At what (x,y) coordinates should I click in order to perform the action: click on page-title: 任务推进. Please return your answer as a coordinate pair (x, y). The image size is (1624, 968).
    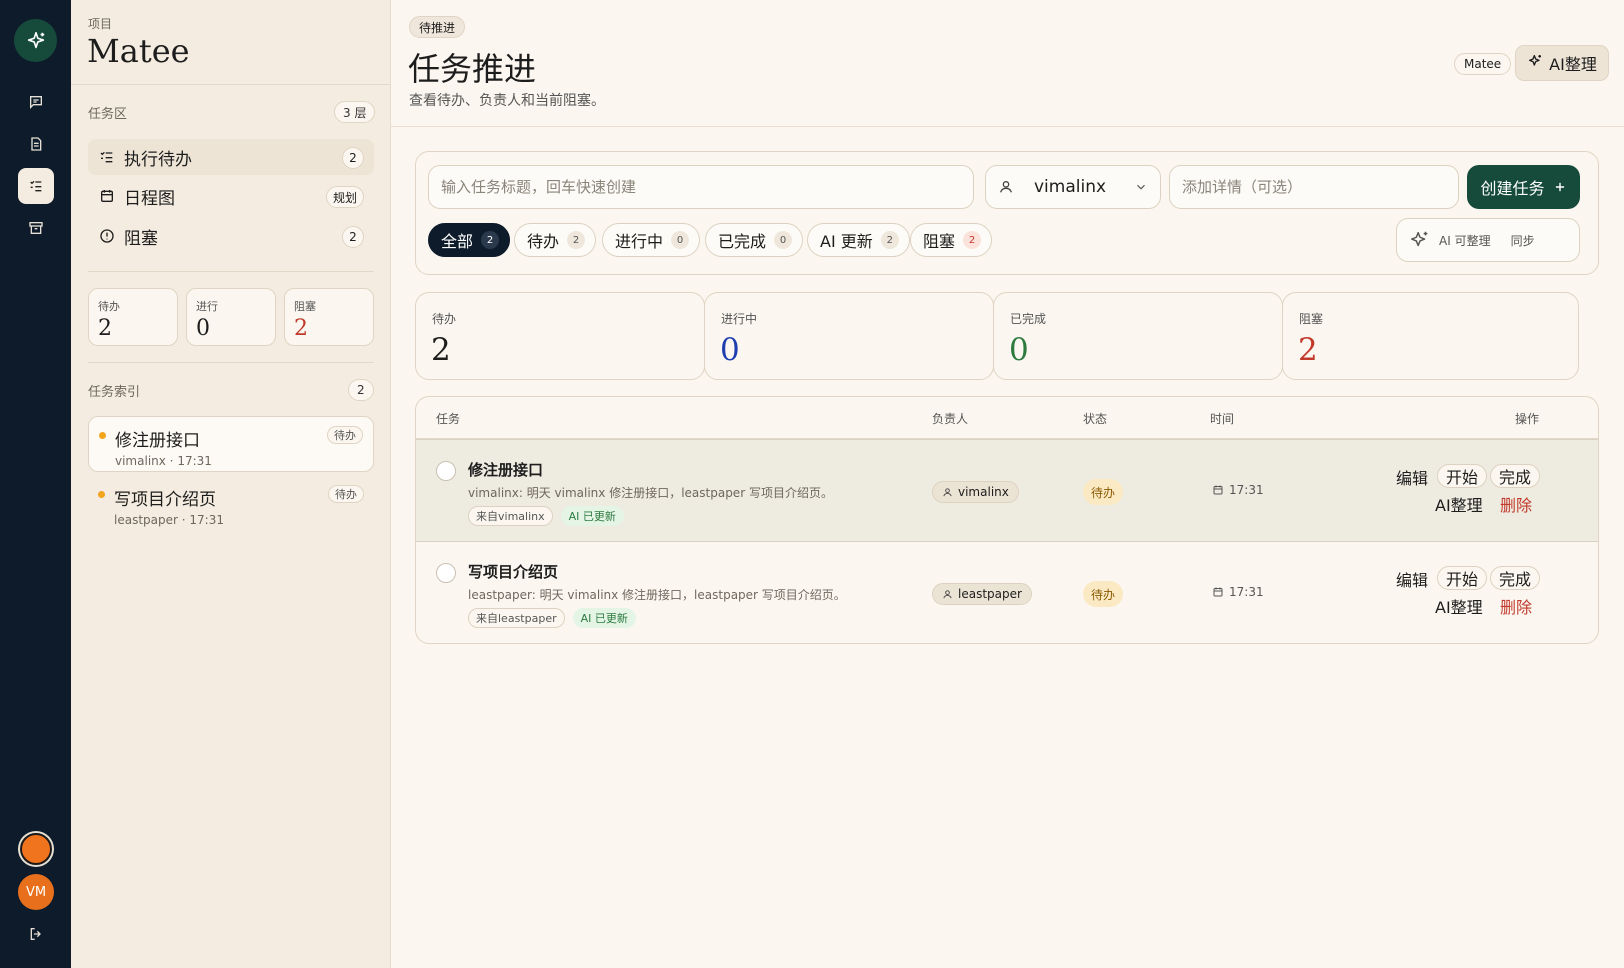
    Looking at the image, I should click on (472, 69).